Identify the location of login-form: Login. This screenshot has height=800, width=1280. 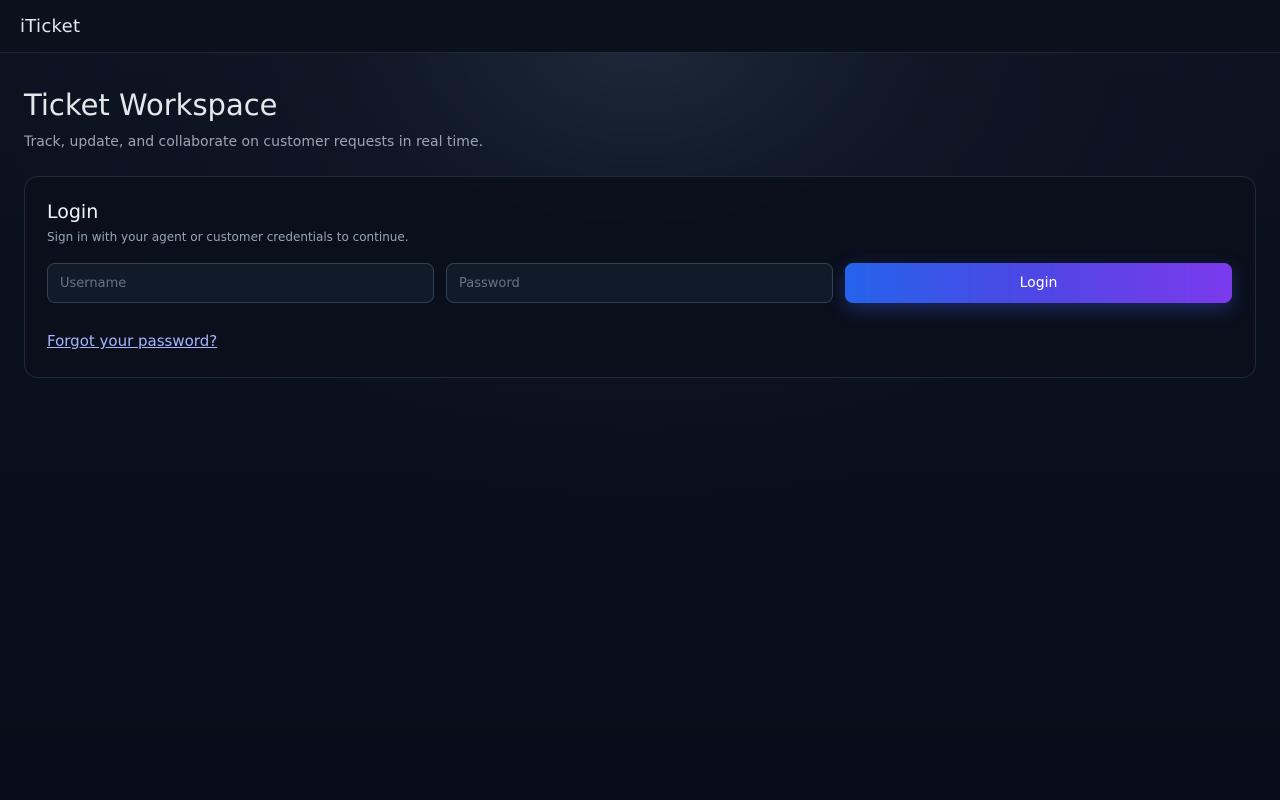
(640, 283).